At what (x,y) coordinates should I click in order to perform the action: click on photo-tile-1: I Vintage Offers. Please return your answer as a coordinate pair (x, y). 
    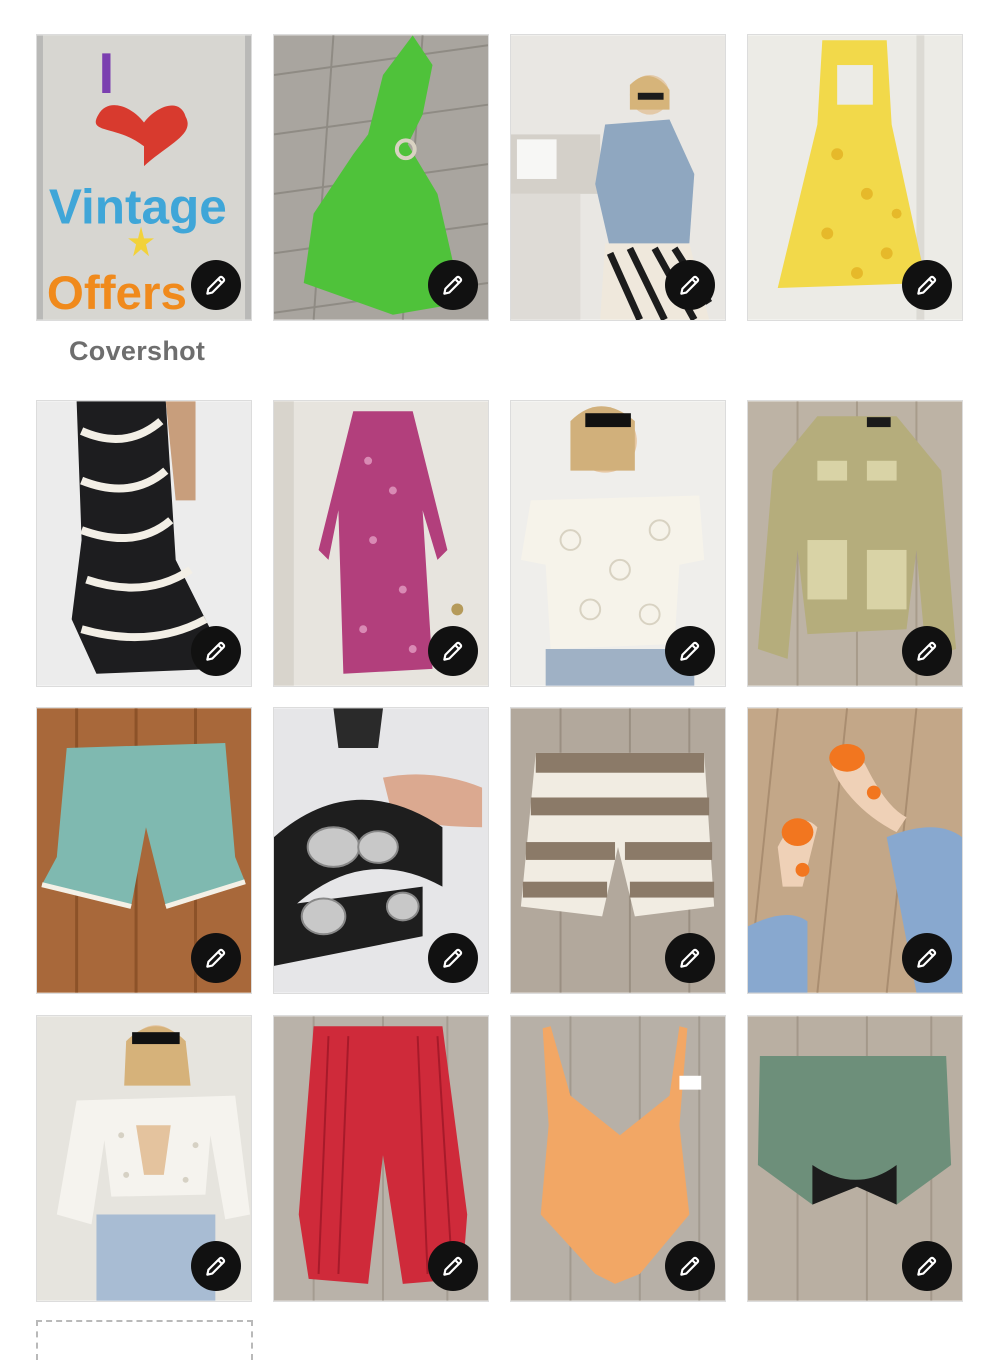
    Looking at the image, I should click on (144, 177).